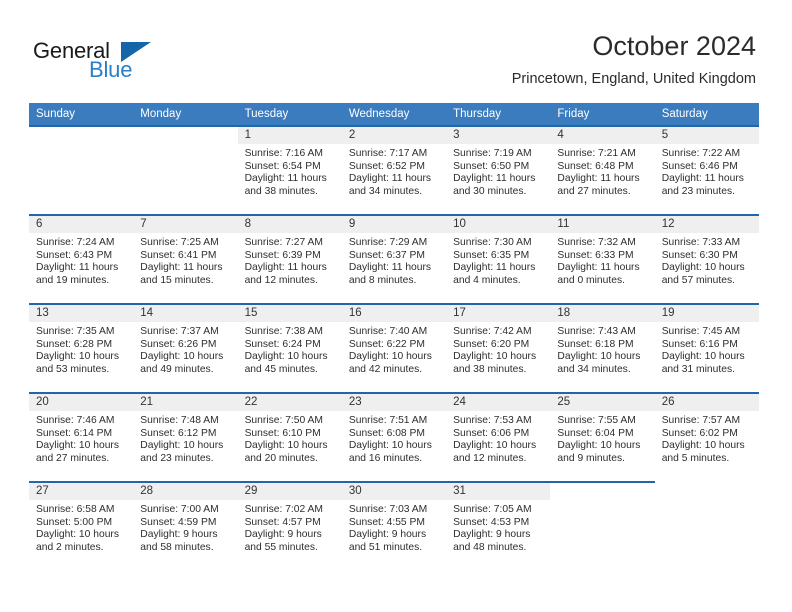  Describe the element at coordinates (701, 420) in the screenshot. I see `day-detail-line: Sunrise: 7:57 AM` at that location.